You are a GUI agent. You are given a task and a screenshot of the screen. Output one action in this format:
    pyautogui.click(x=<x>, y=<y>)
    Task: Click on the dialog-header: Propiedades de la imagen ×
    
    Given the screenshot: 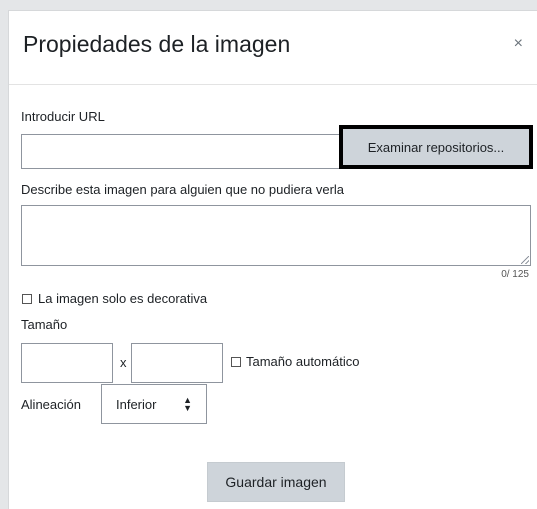 What is the action you would take?
    pyautogui.click(x=273, y=48)
    